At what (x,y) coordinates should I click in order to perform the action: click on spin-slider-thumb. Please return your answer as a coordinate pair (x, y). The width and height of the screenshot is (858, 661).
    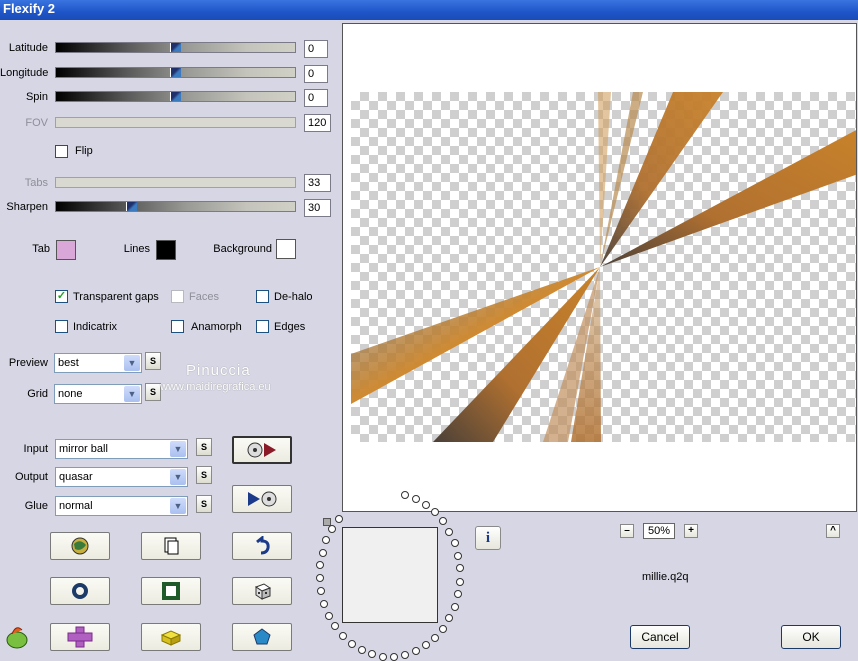
    Looking at the image, I should click on (175, 96).